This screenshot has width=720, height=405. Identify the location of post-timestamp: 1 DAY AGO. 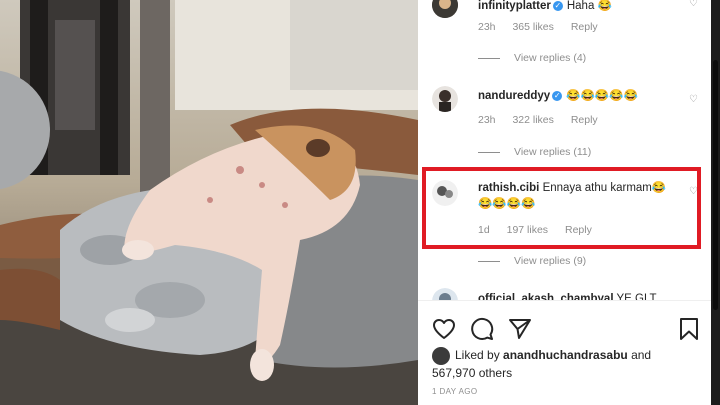
(455, 391).